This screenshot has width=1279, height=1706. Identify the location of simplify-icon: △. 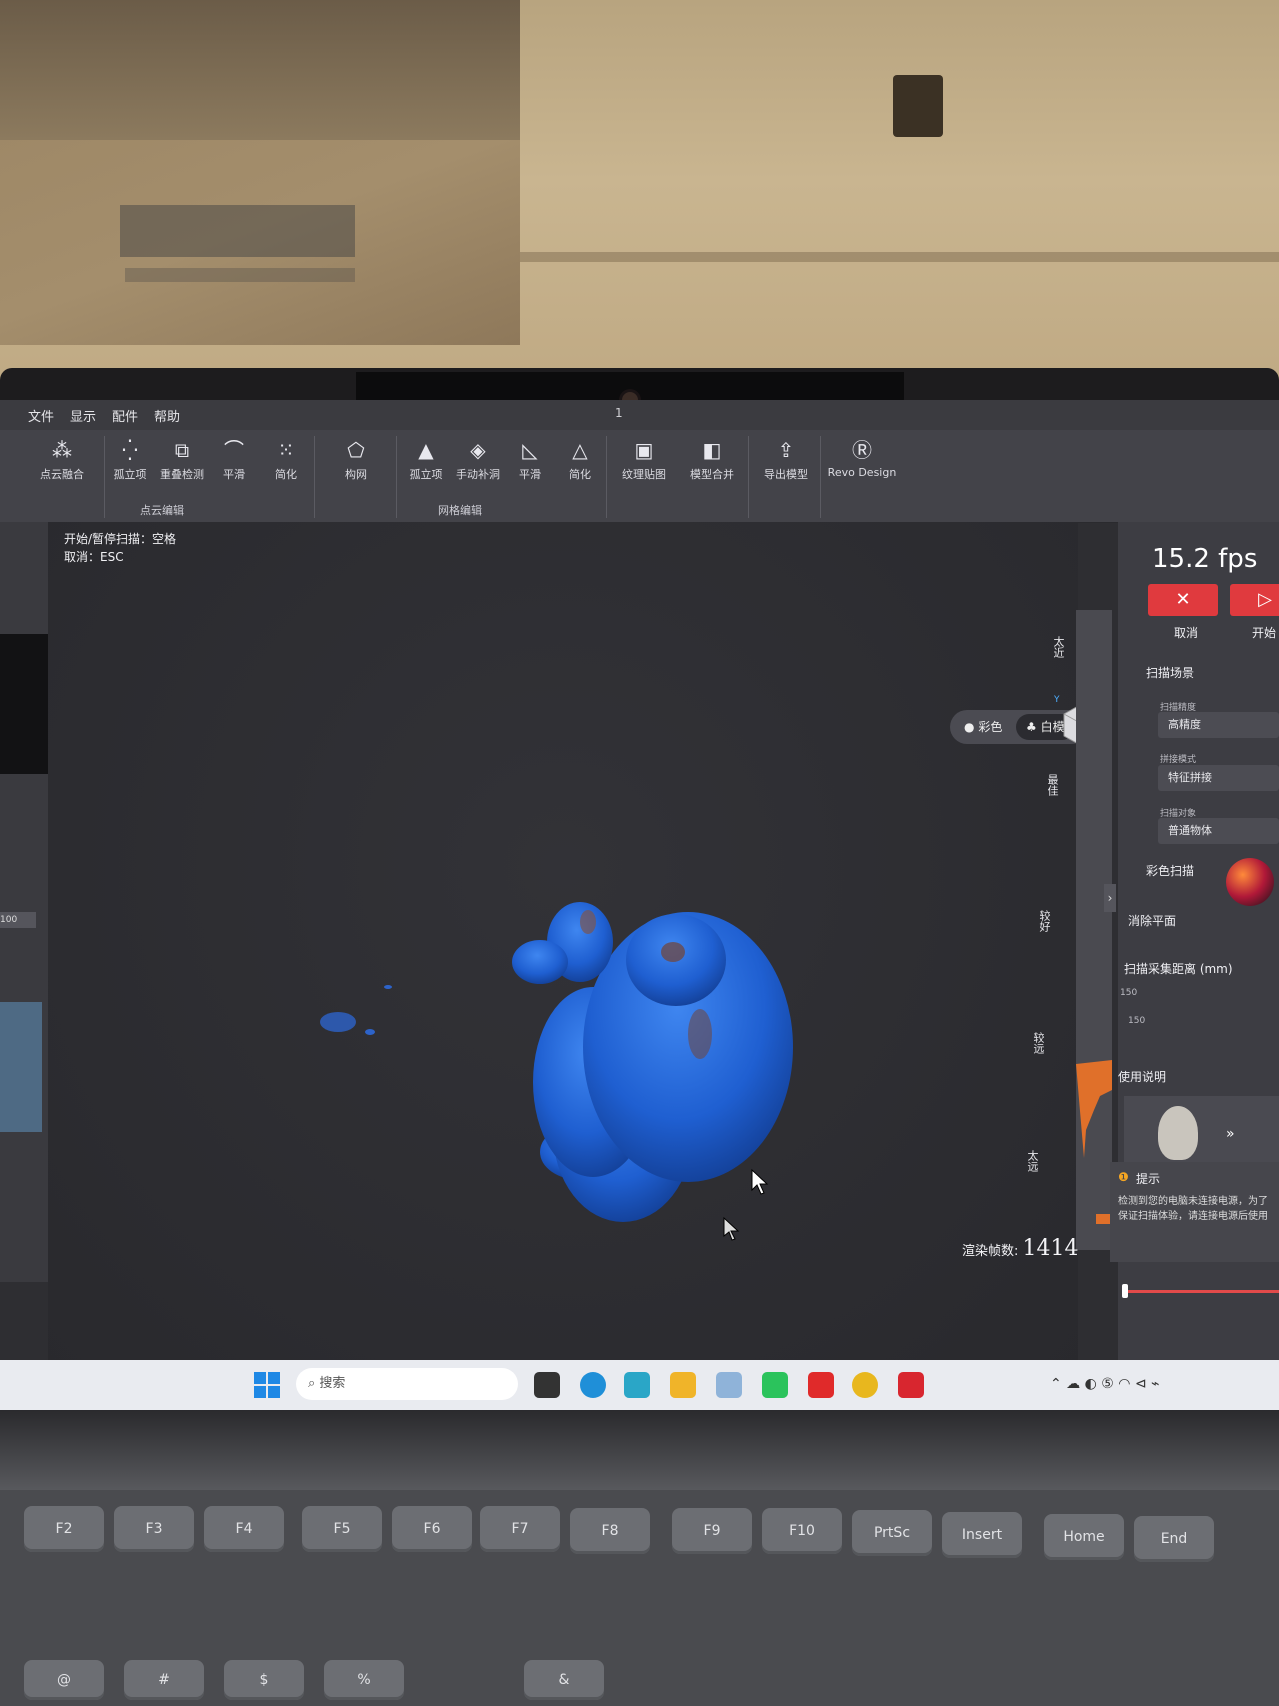
(580, 450).